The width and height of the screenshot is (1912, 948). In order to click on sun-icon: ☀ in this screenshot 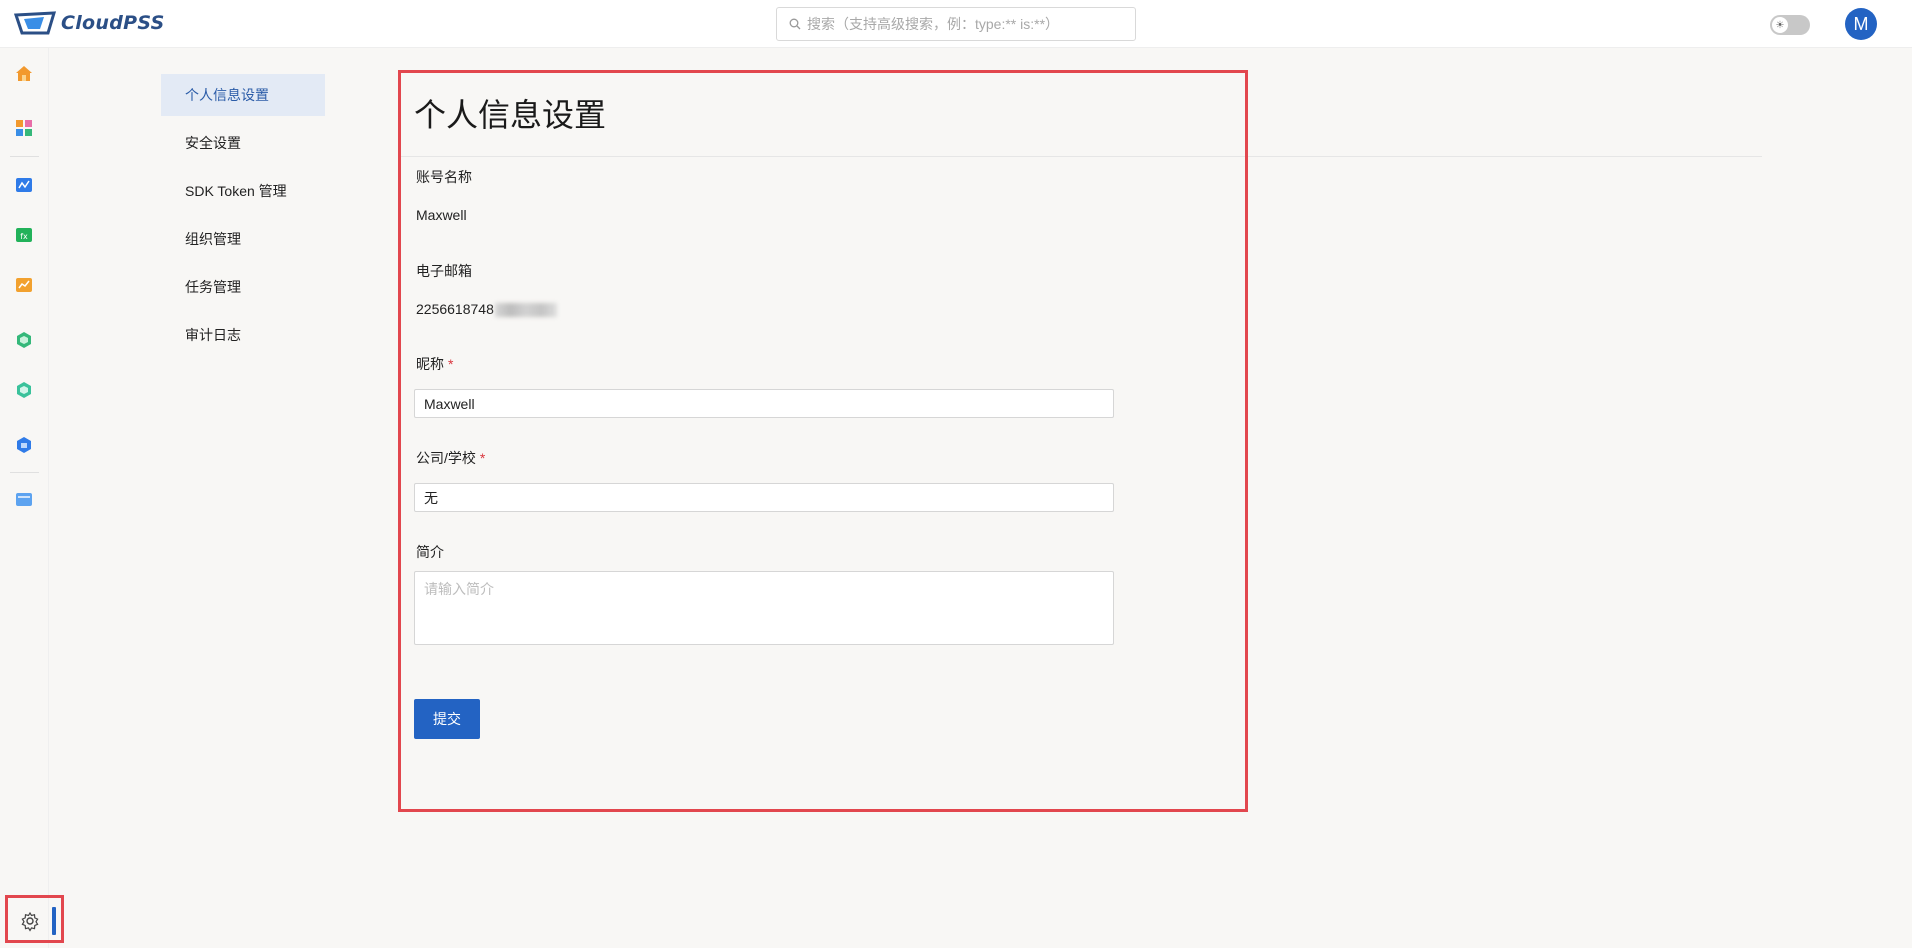, I will do `click(1780, 25)`.